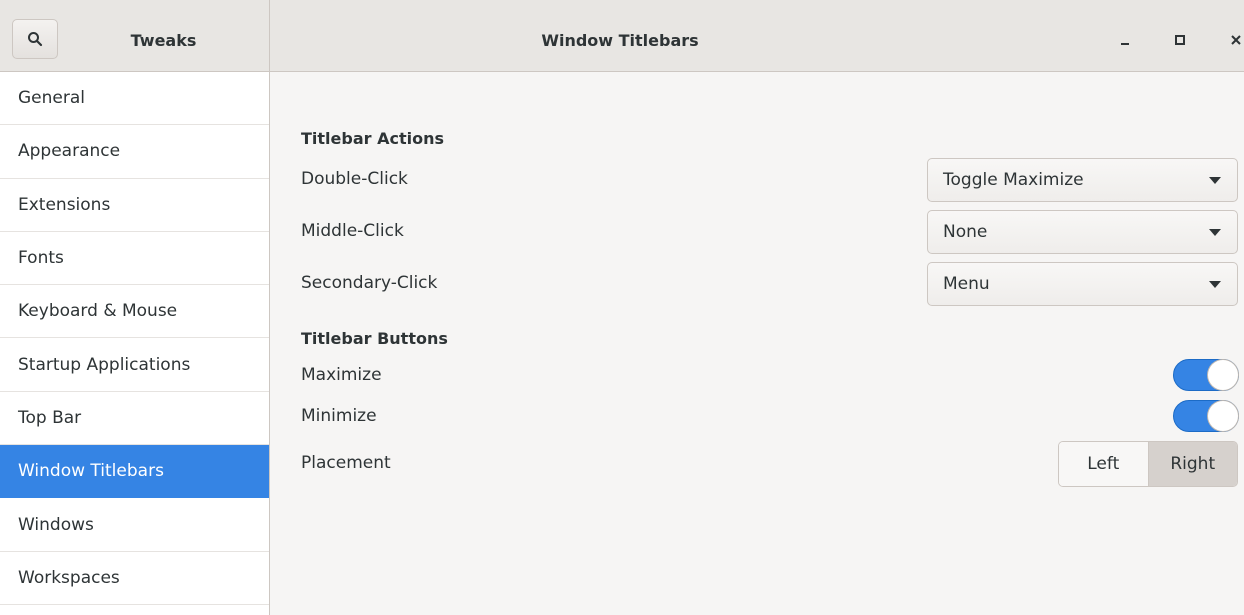 This screenshot has width=1244, height=615. I want to click on middle-click-label: Middle-Click, so click(352, 231).